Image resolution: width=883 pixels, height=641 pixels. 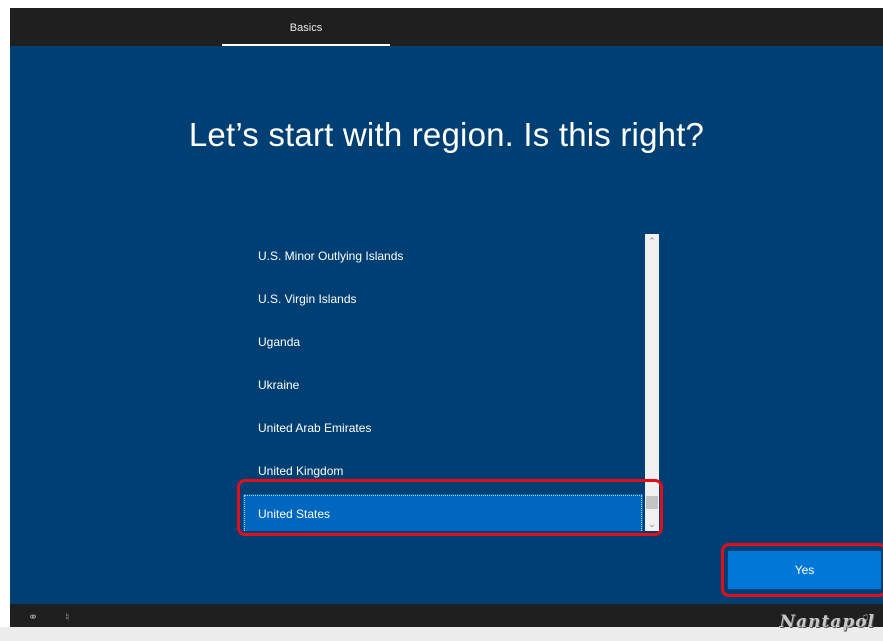 I want to click on list-item-us-virgin-islands: U.S. Virgin Islands, so click(x=443, y=299).